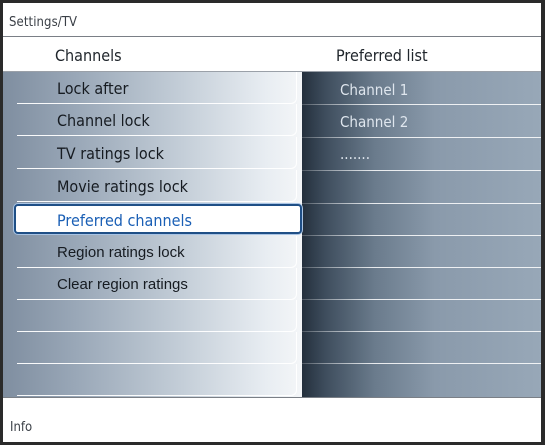 This screenshot has height=445, width=545. Describe the element at coordinates (122, 186) in the screenshot. I see `menu-item-label: Movie ratings lock` at that location.